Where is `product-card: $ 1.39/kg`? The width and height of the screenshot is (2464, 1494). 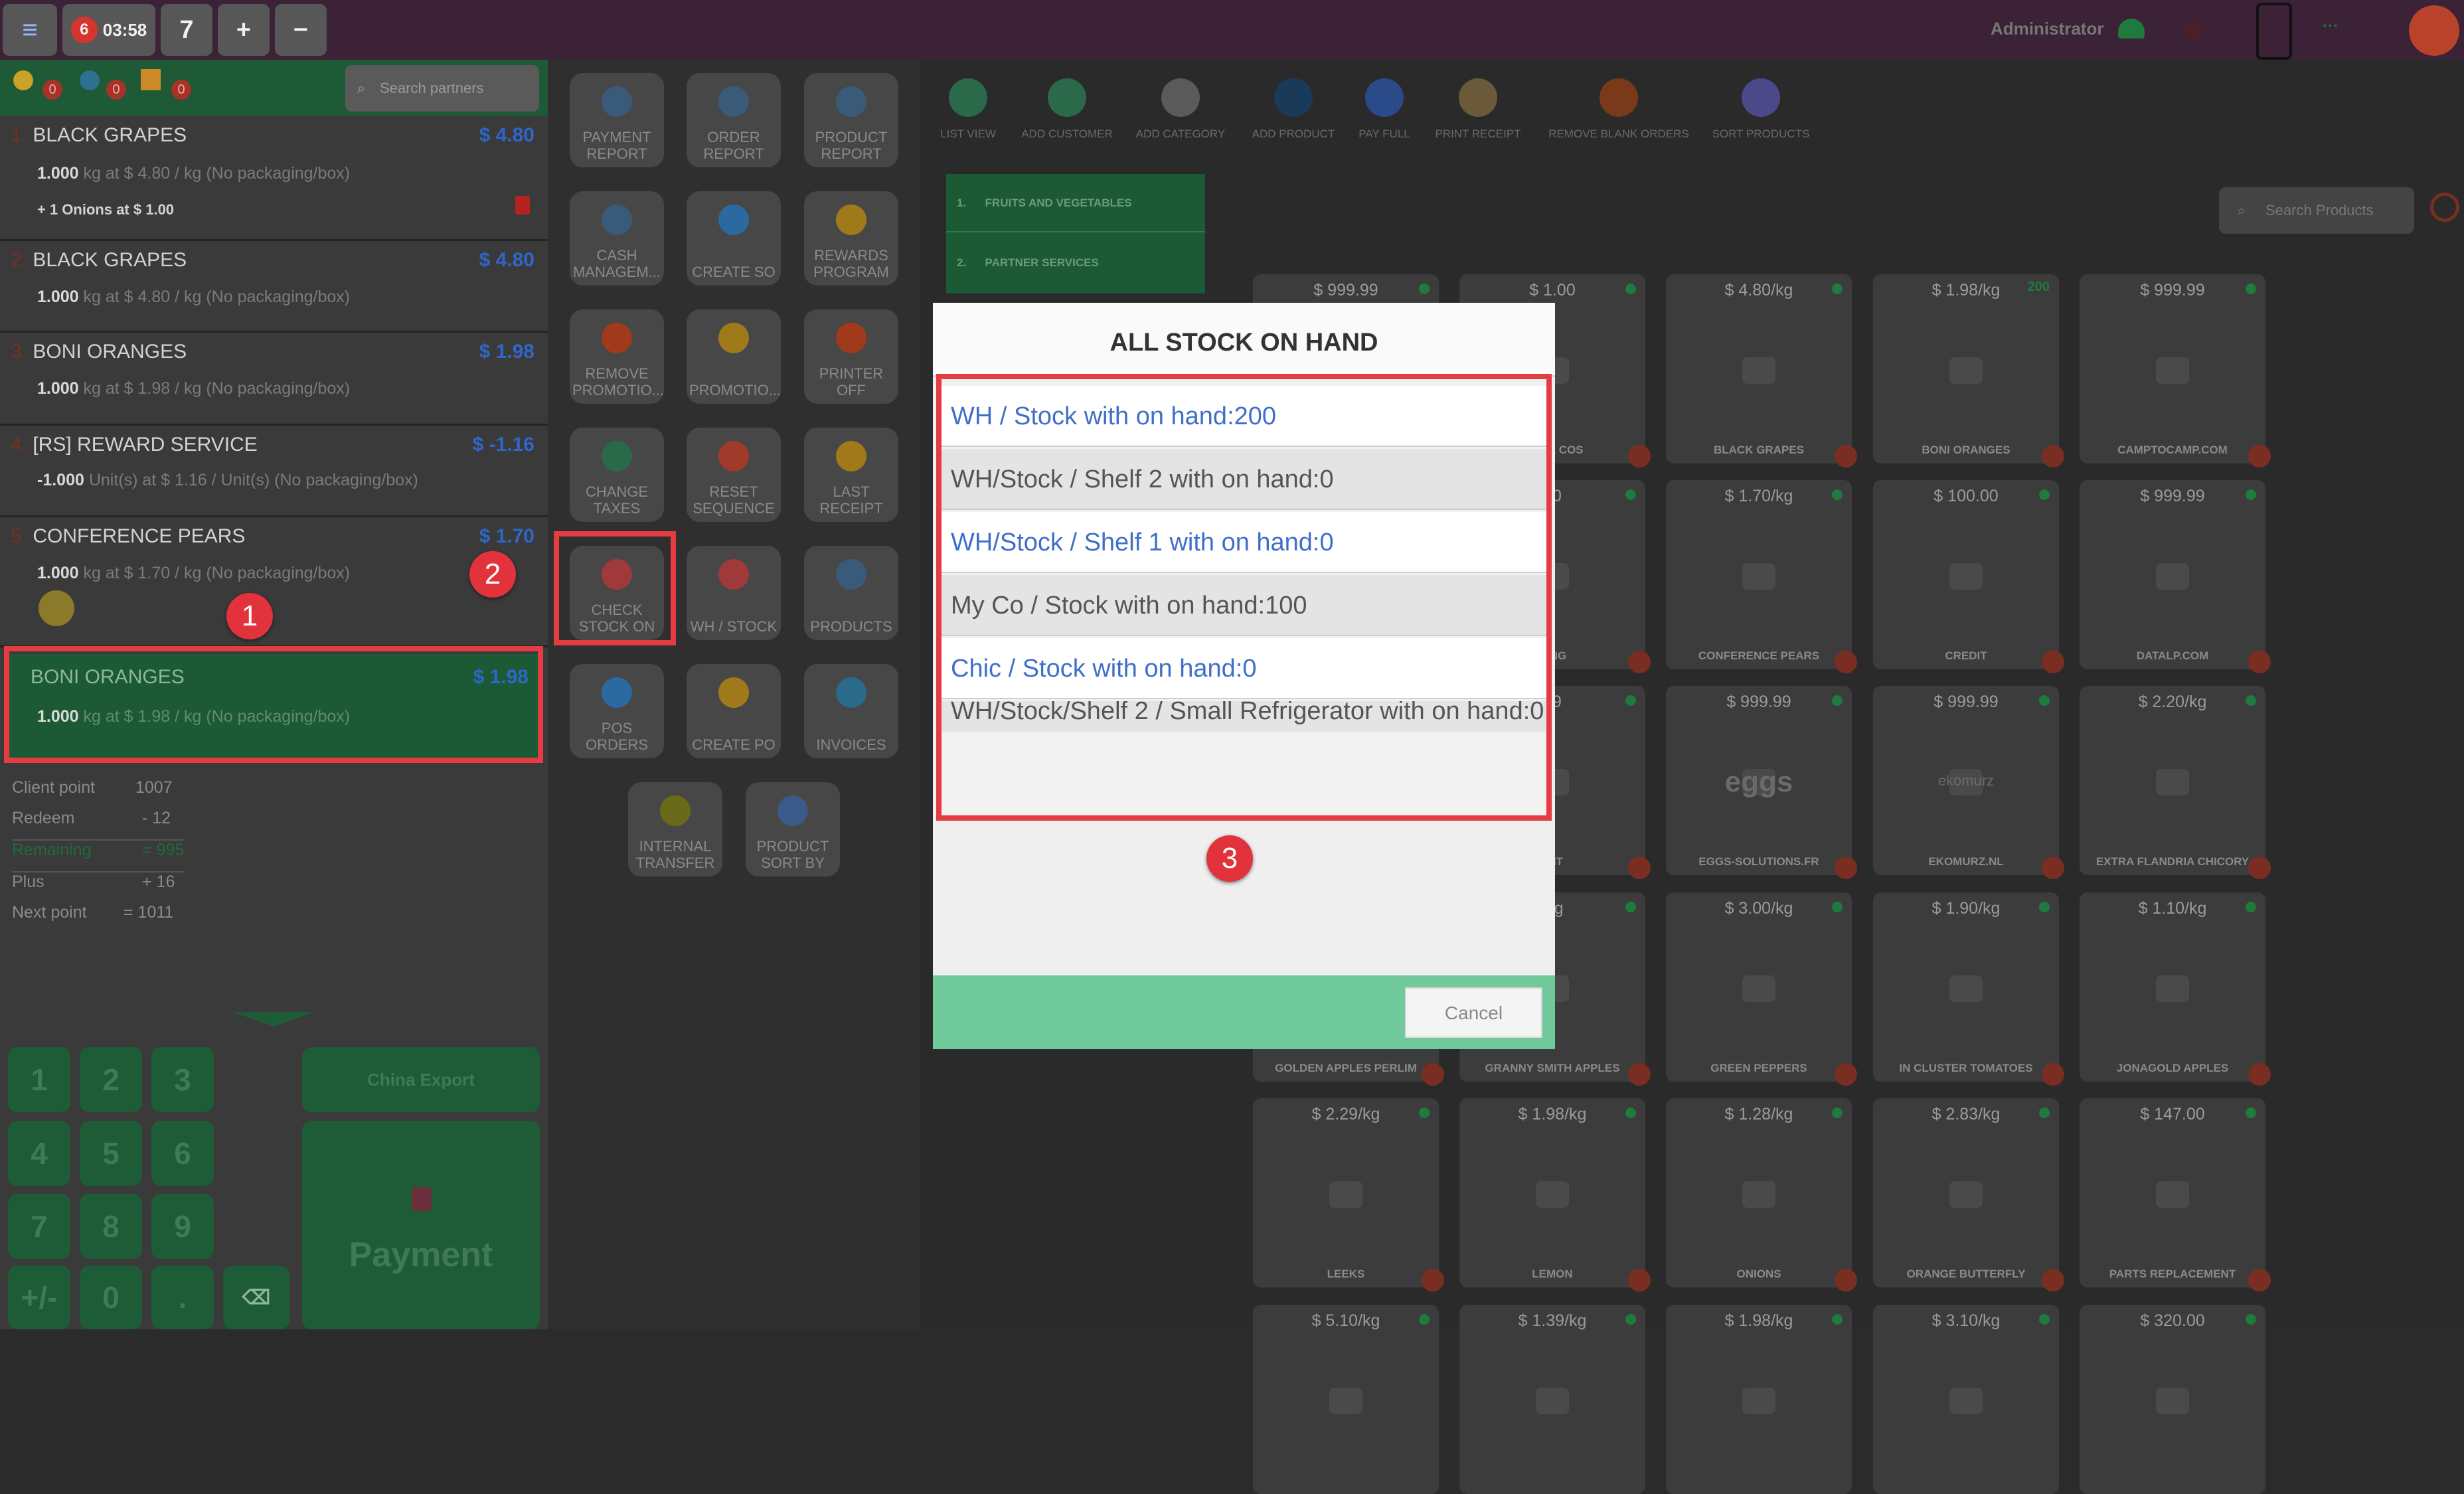 product-card: $ 1.39/kg is located at coordinates (1552, 1400).